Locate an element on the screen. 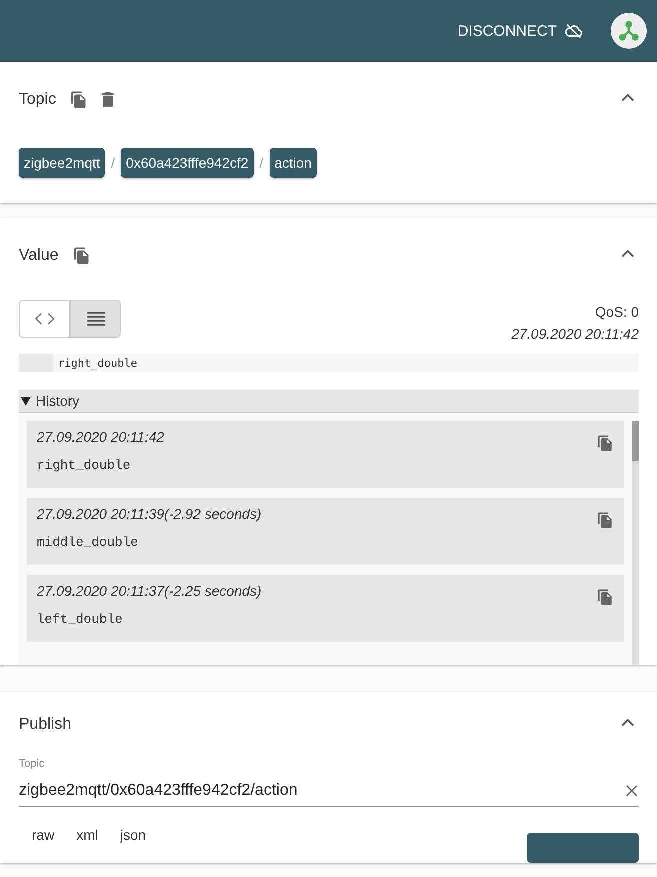 The width and height of the screenshot is (657, 877). scrollbar is located at coordinates (635, 543).